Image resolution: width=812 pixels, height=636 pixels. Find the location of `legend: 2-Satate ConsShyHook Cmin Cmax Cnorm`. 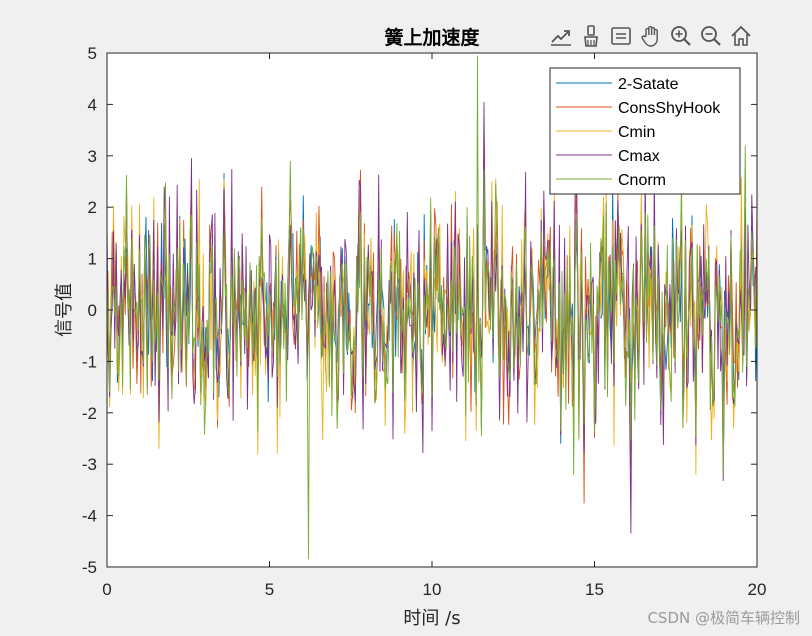

legend: 2-Satate ConsShyHook Cmin Cmax Cnorm is located at coordinates (645, 131).